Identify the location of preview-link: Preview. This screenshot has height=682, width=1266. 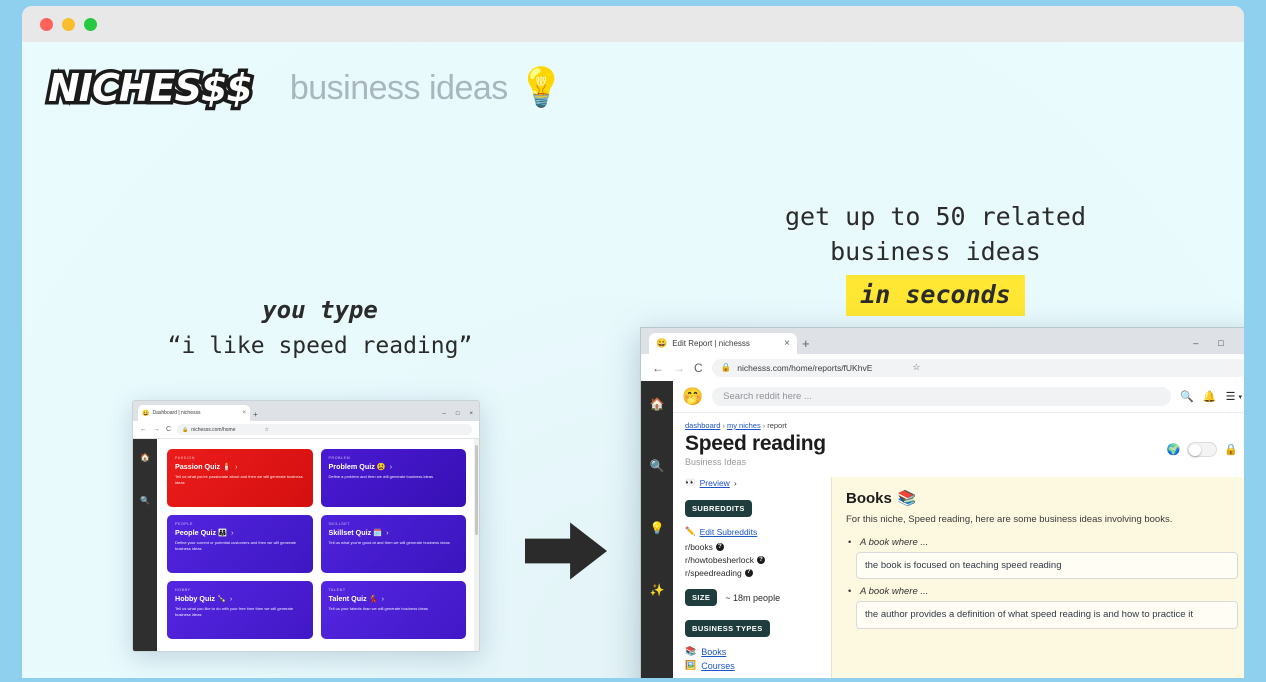
(715, 483).